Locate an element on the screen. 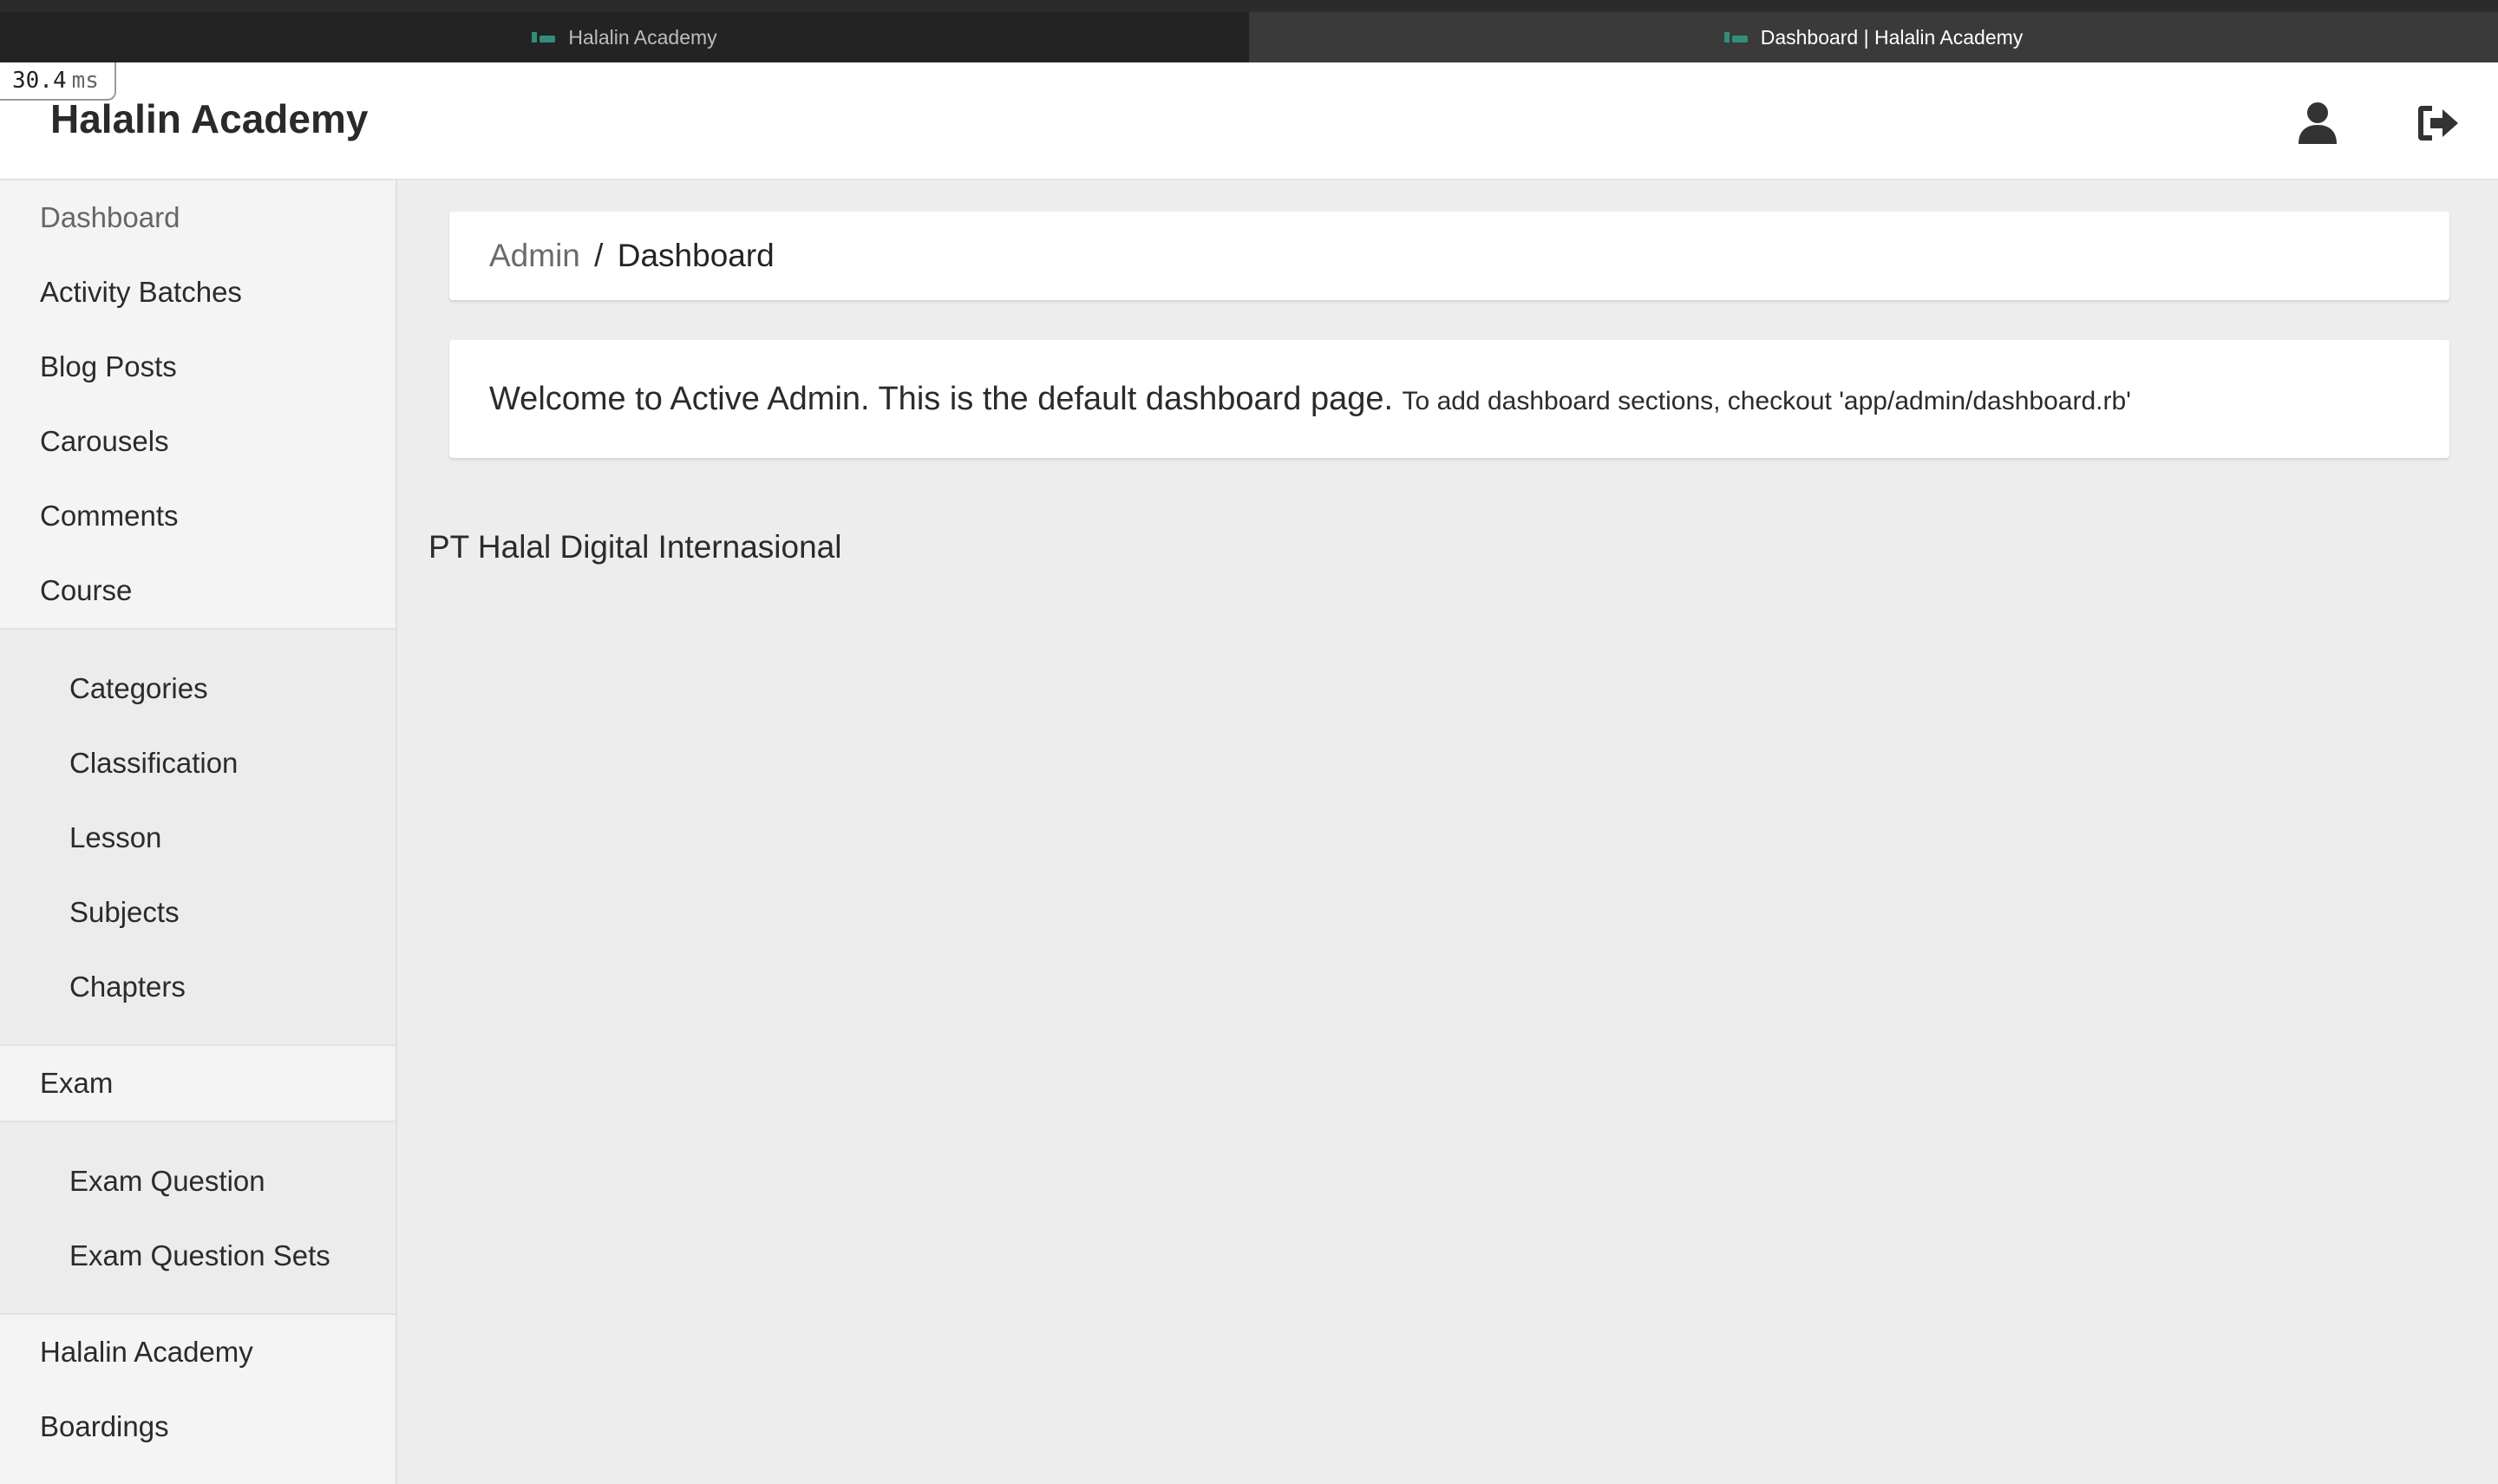 The width and height of the screenshot is (2498, 1484). breadcrumb-current: Dashboard is located at coordinates (696, 256).